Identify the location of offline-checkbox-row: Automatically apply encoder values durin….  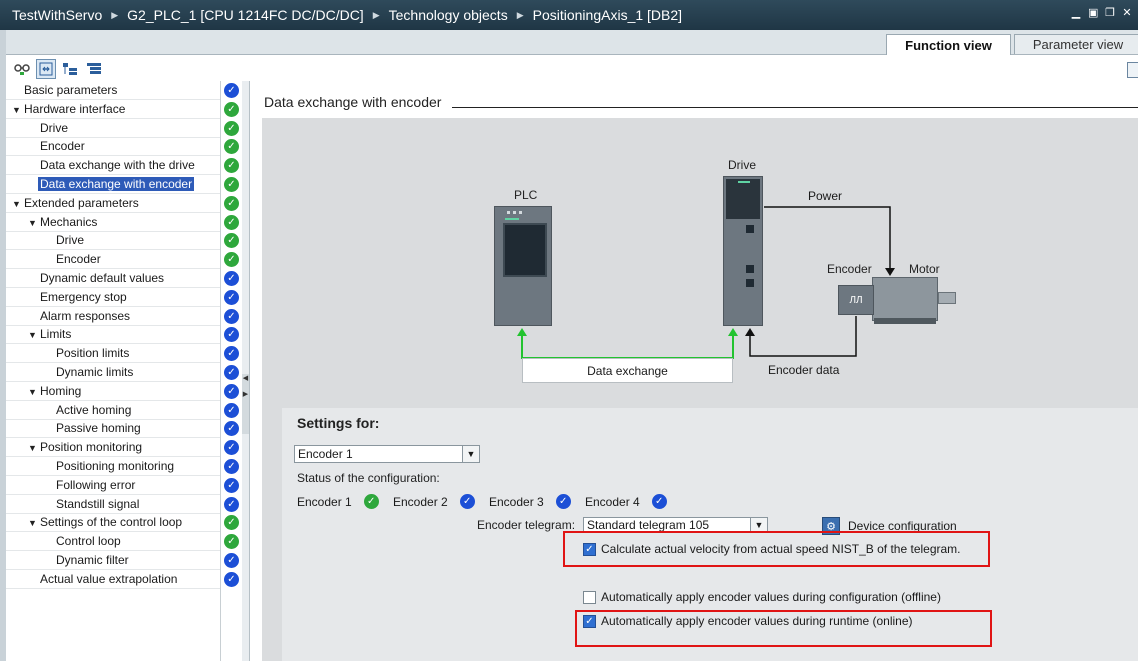
(762, 597).